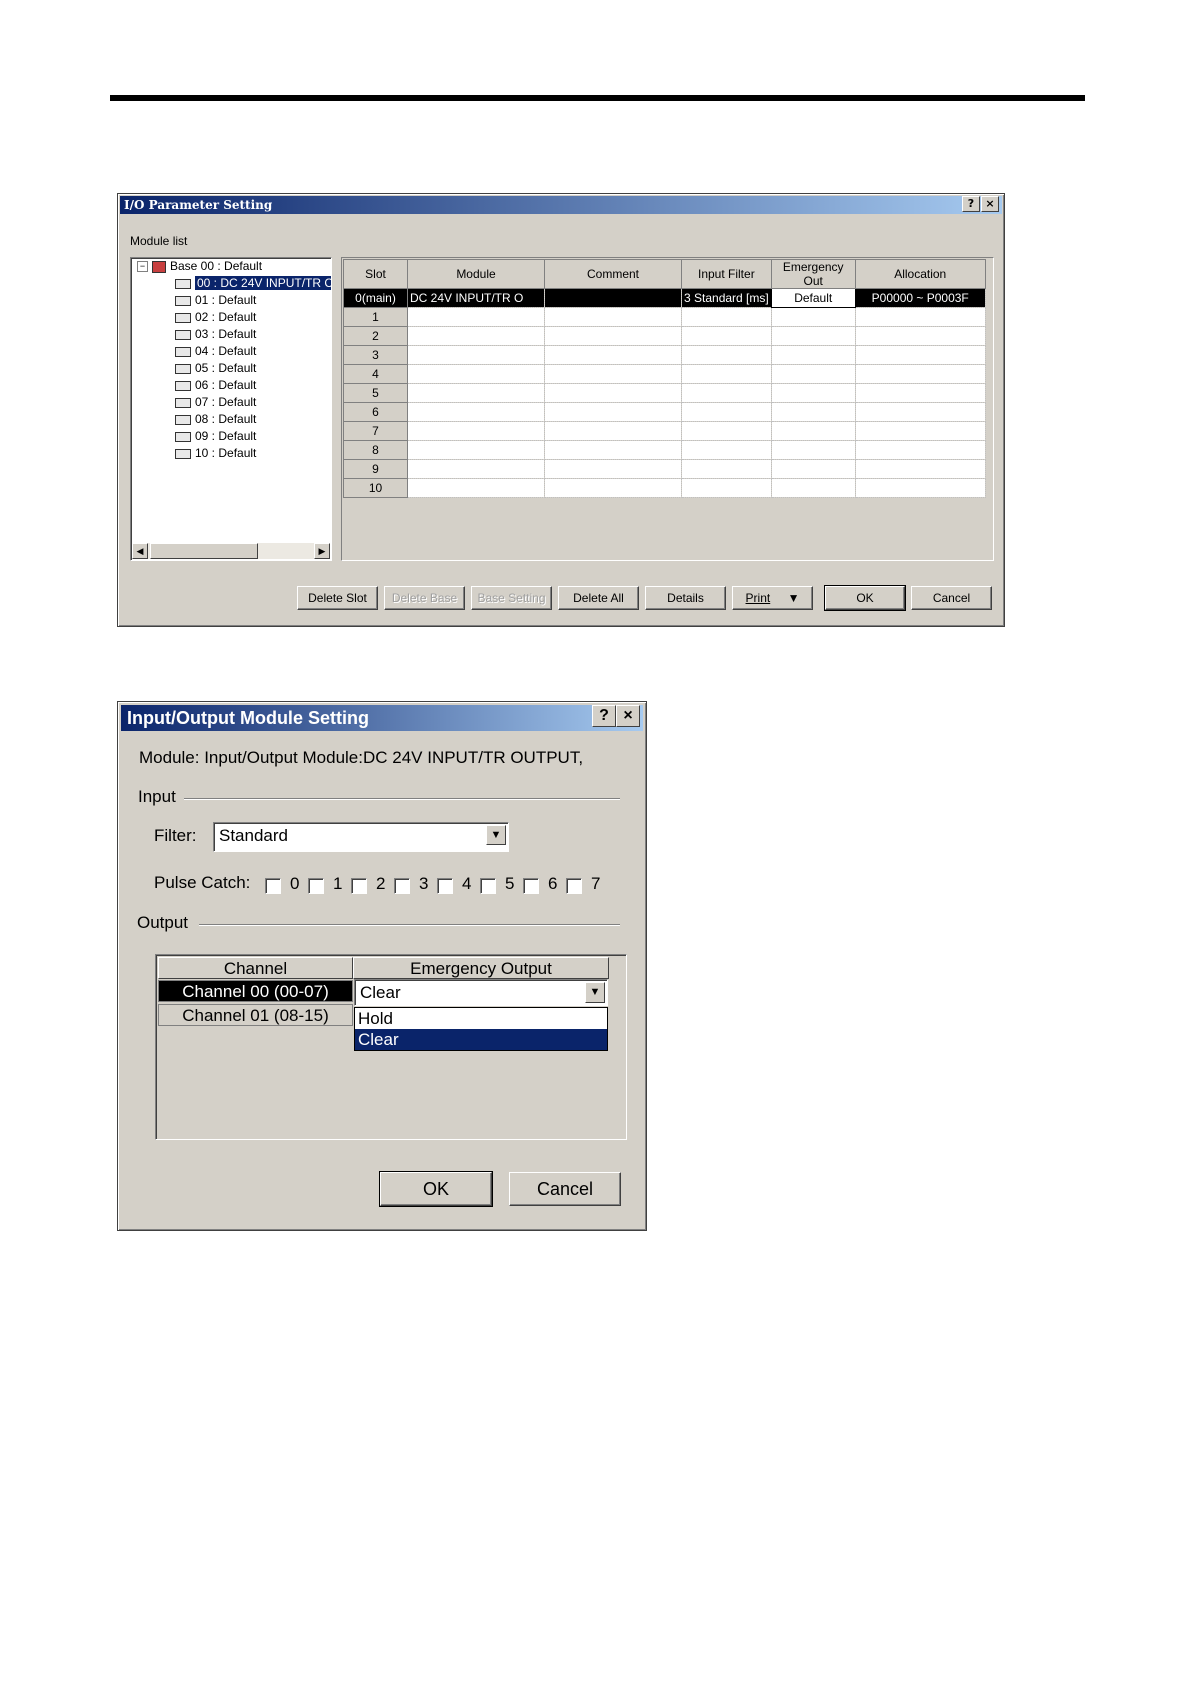  Describe the element at coordinates (511, 598) in the screenshot. I see `base-setting-button: Base Setting` at that location.